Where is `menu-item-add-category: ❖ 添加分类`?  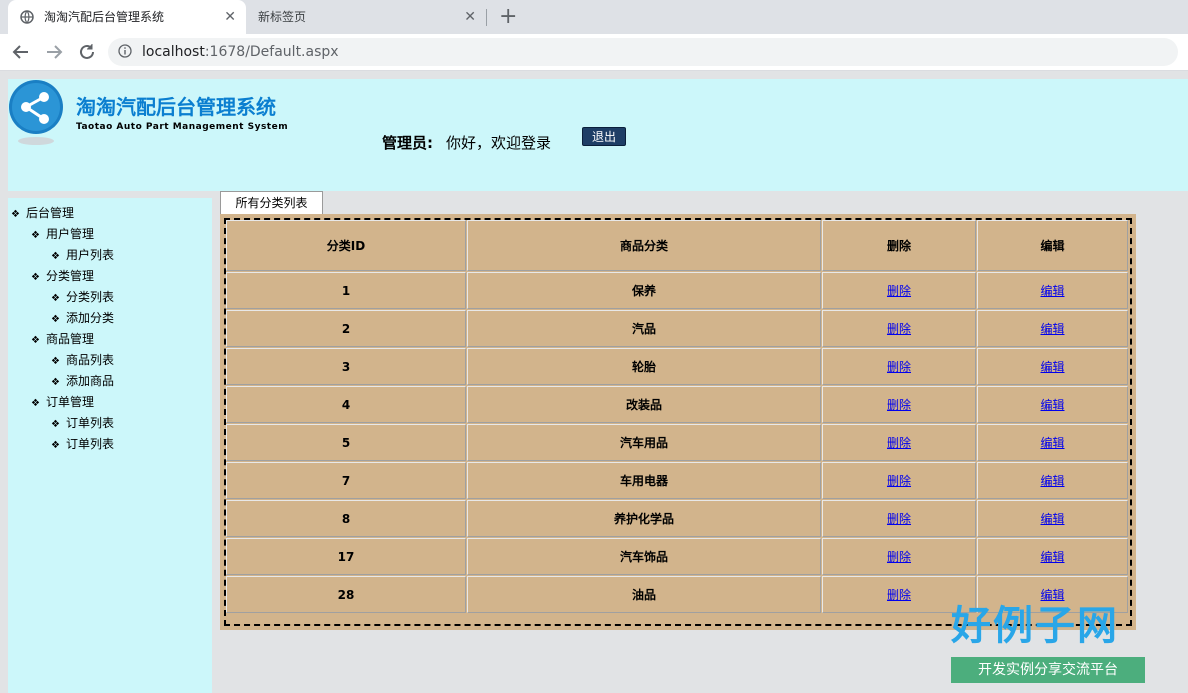
menu-item-add-category: ❖ 添加分类 is located at coordinates (82, 317).